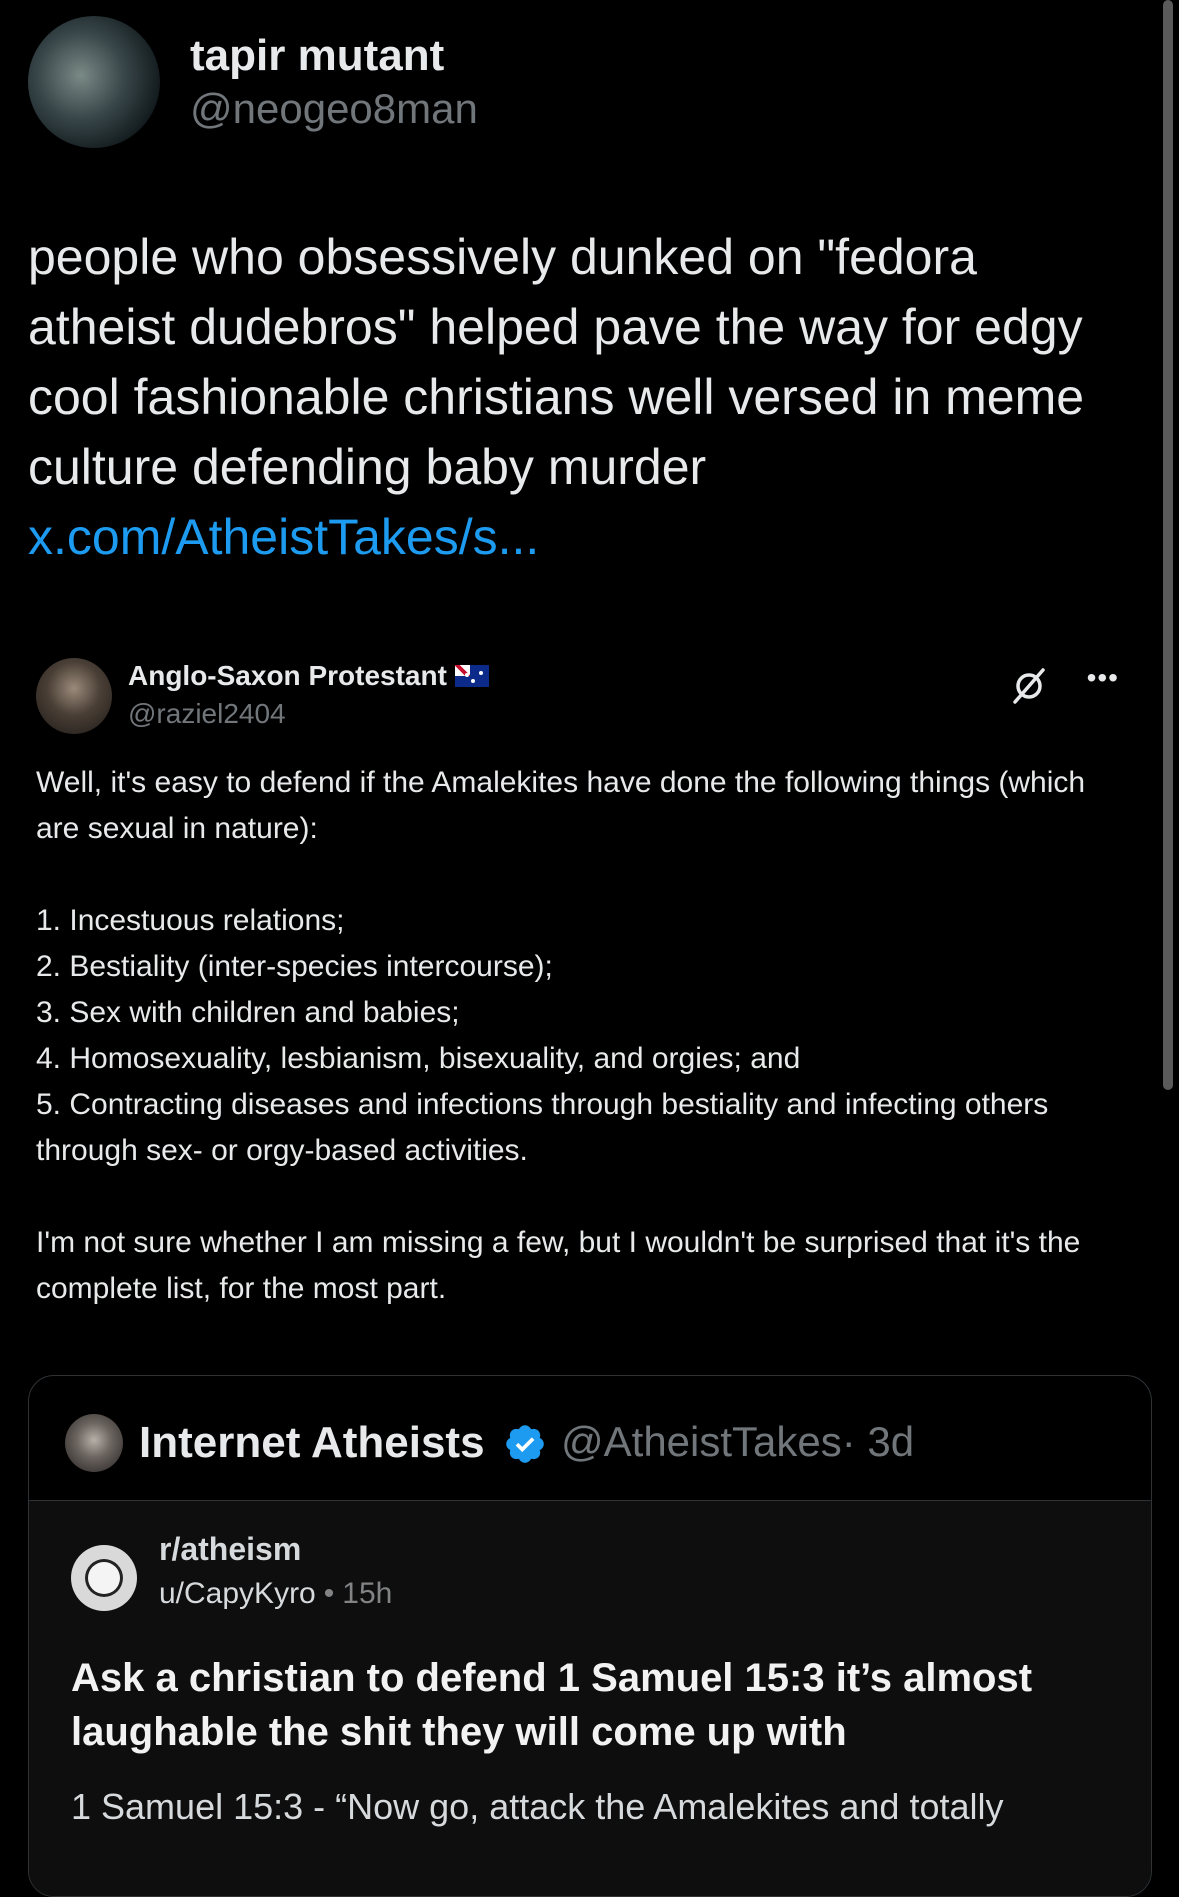  Describe the element at coordinates (334, 56) in the screenshot. I see `author-display-name: tapir mutant` at that location.